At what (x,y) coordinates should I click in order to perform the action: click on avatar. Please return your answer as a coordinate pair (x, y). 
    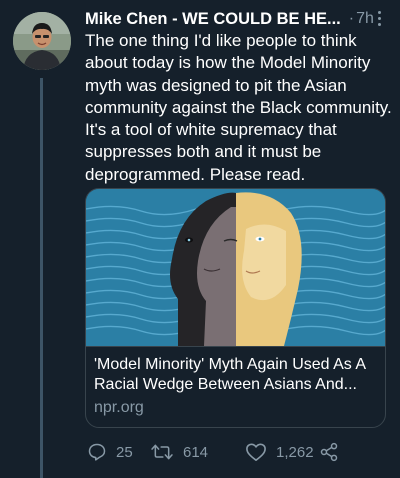
    Looking at the image, I should click on (42, 41).